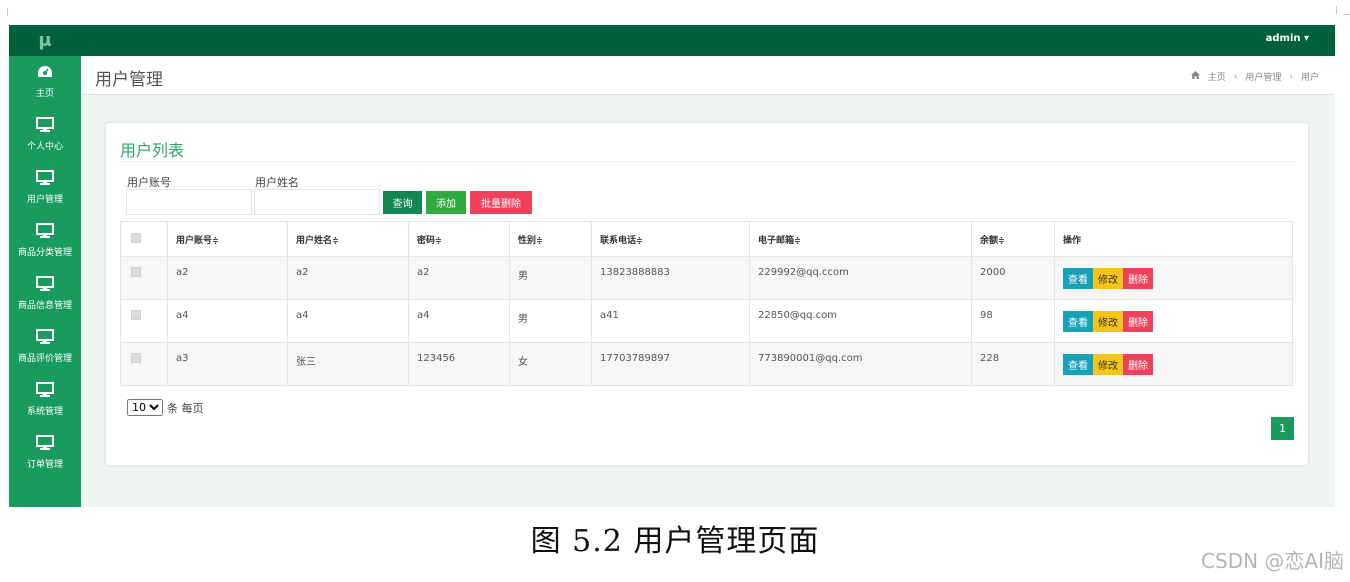  I want to click on breadcrumb-item: 主页, so click(1217, 76).